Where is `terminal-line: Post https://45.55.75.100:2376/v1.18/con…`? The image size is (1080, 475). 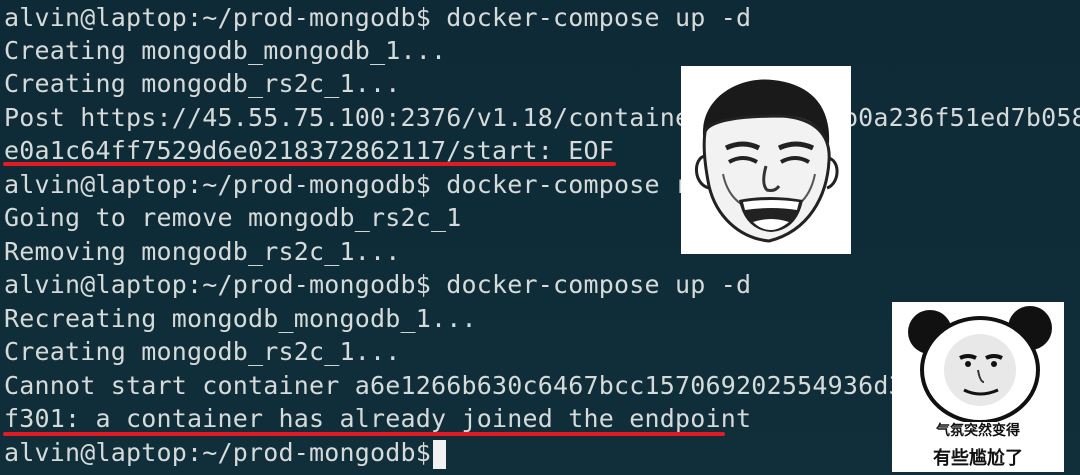 terminal-line: Post https://45.55.75.100:2376/v1.18/con… is located at coordinates (542, 117).